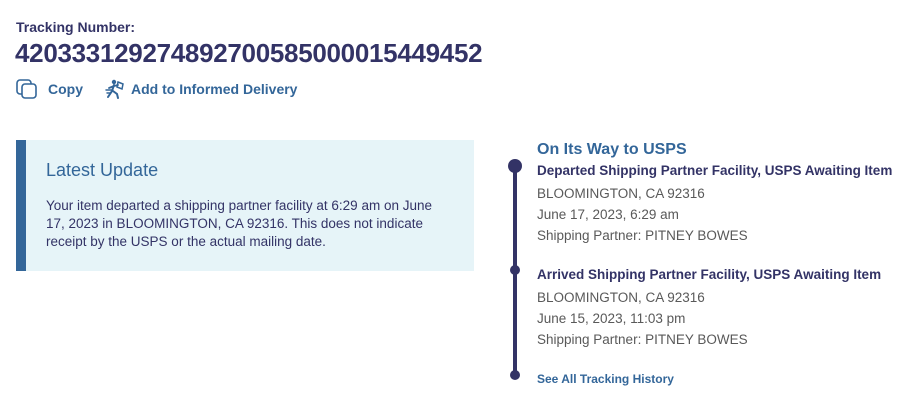  Describe the element at coordinates (115, 89) in the screenshot. I see `mail-carrier-icon` at that location.